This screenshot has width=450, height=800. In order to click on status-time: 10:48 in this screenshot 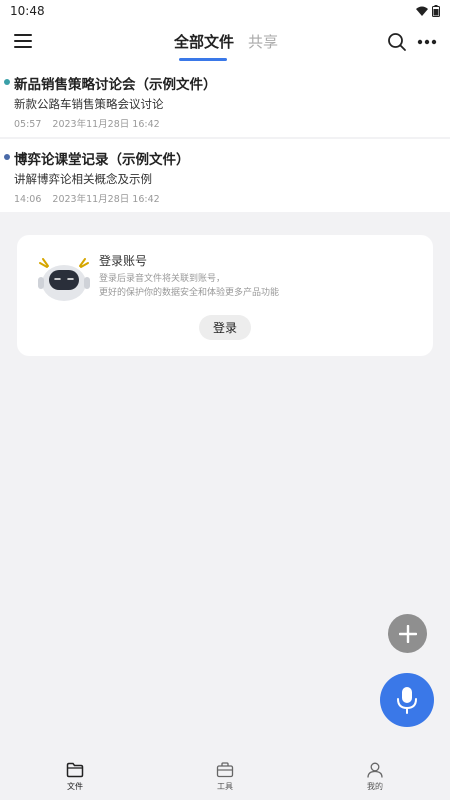, I will do `click(27, 11)`.